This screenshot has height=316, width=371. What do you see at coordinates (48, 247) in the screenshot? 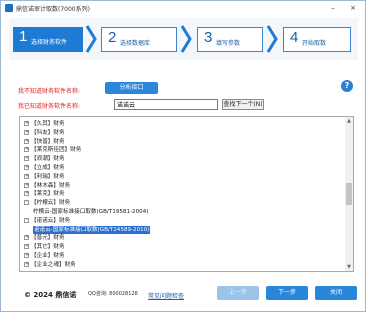
I see `tree-item-label: 【其它】财务` at bounding box center [48, 247].